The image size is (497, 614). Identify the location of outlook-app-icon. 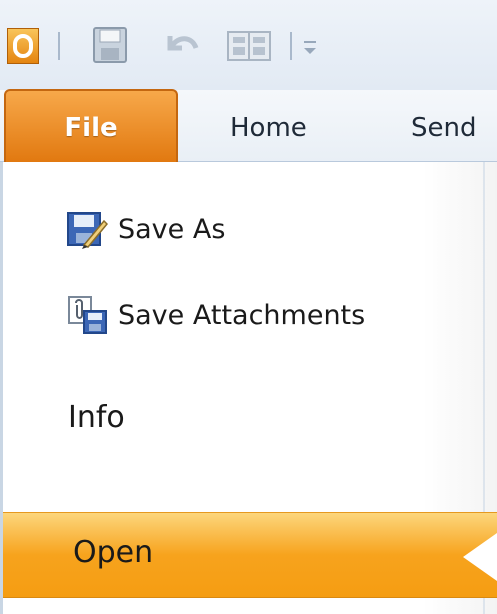
(23, 46).